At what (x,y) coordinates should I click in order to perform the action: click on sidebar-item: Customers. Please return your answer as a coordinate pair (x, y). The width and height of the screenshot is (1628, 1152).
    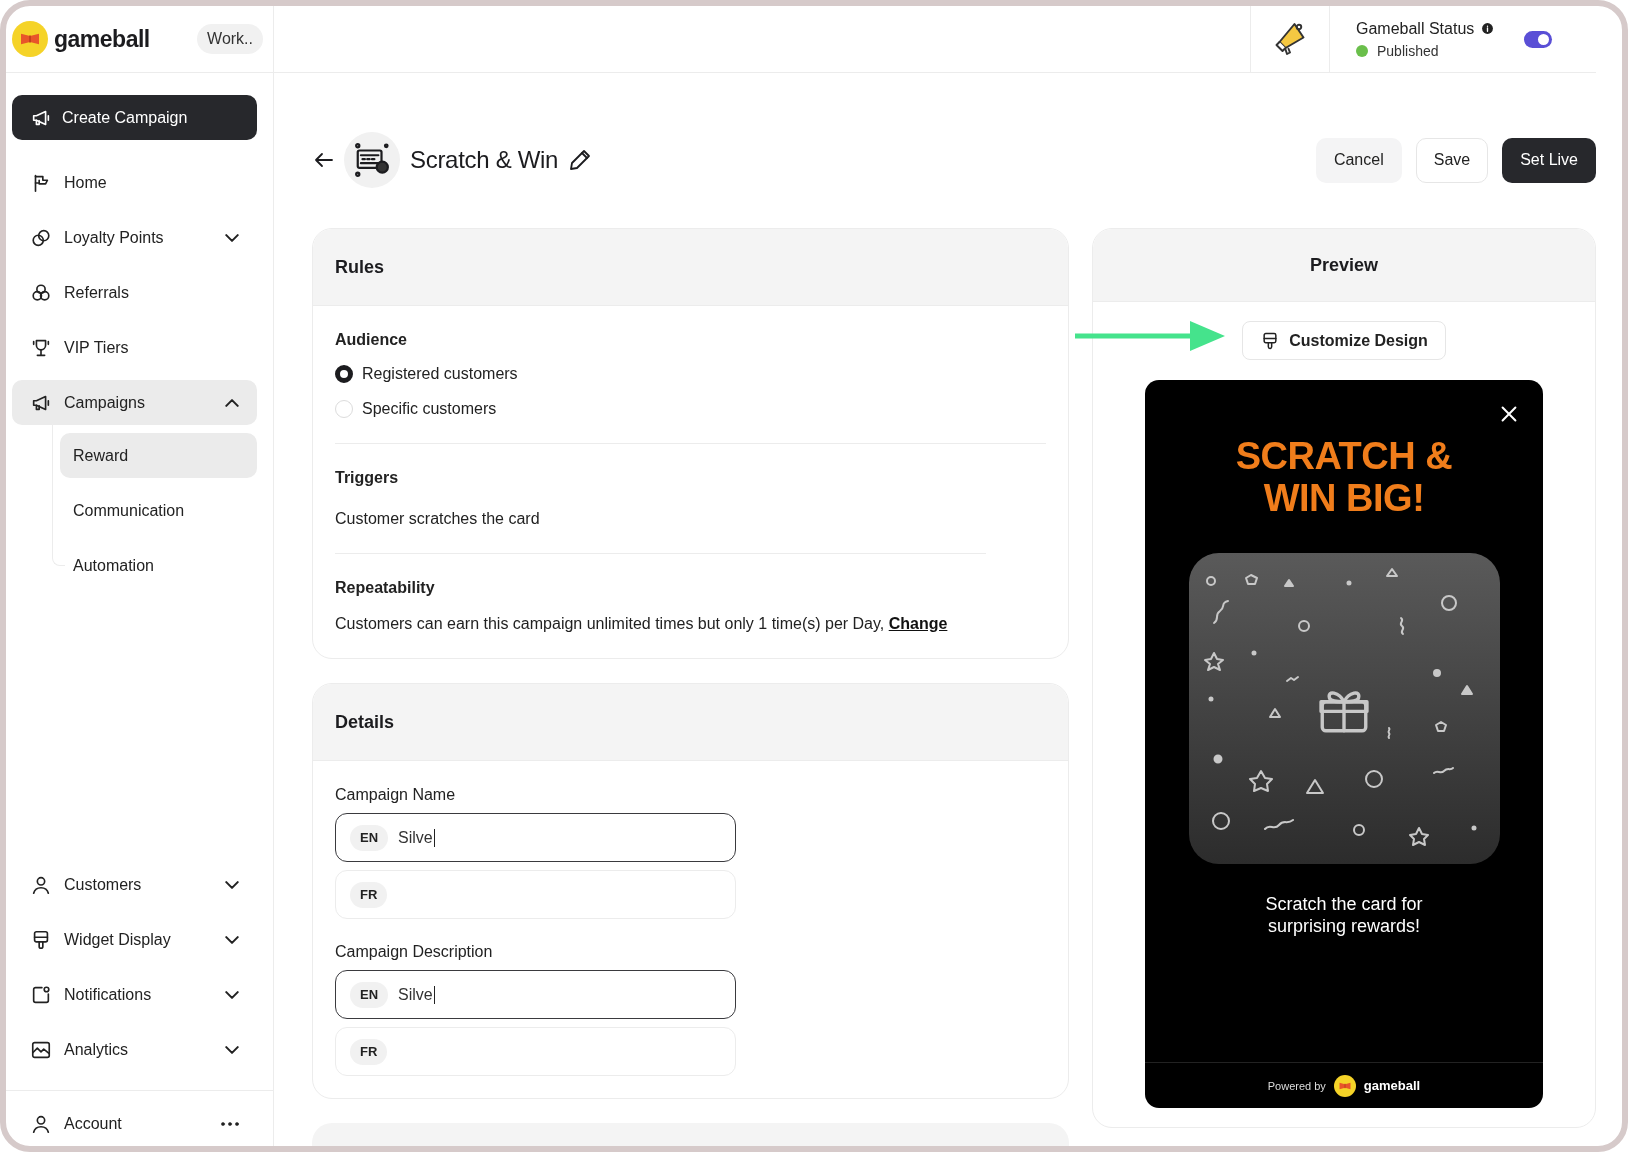
    Looking at the image, I should click on (134, 884).